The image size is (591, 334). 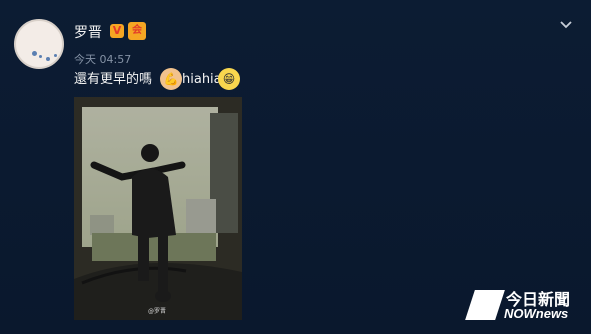 What do you see at coordinates (171, 79) in the screenshot?
I see `flex-arm-emoji-icon: 💪` at bounding box center [171, 79].